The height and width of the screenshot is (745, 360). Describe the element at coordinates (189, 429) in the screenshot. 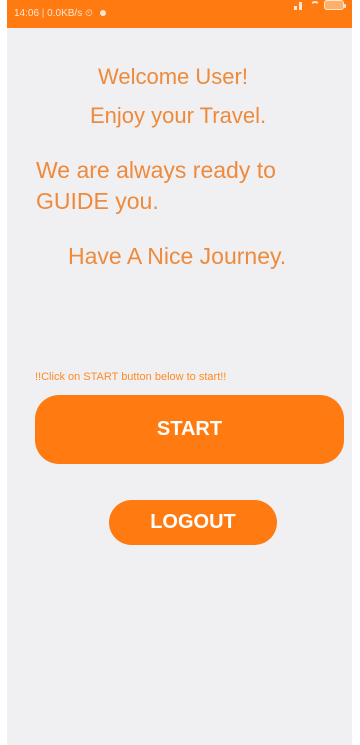

I see `start-button: START` at that location.